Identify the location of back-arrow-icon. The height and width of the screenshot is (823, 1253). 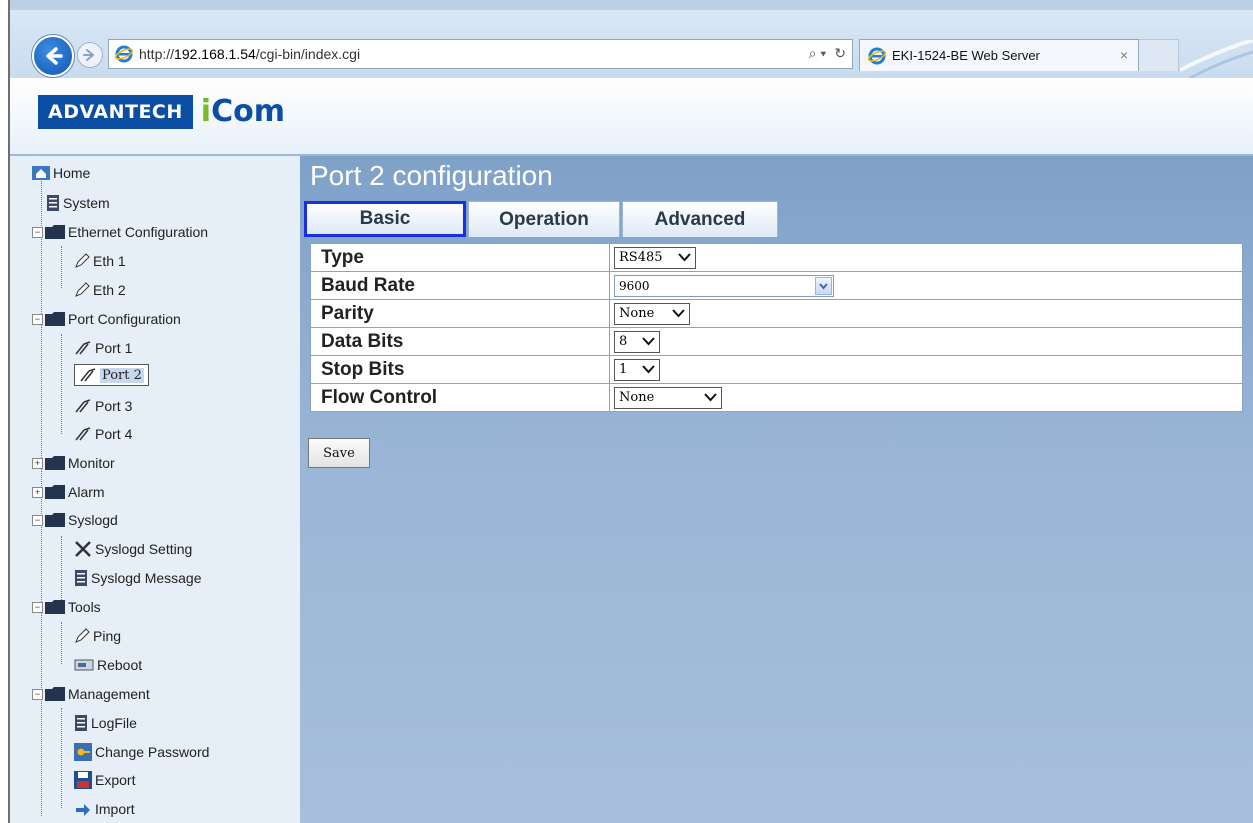
(54, 56).